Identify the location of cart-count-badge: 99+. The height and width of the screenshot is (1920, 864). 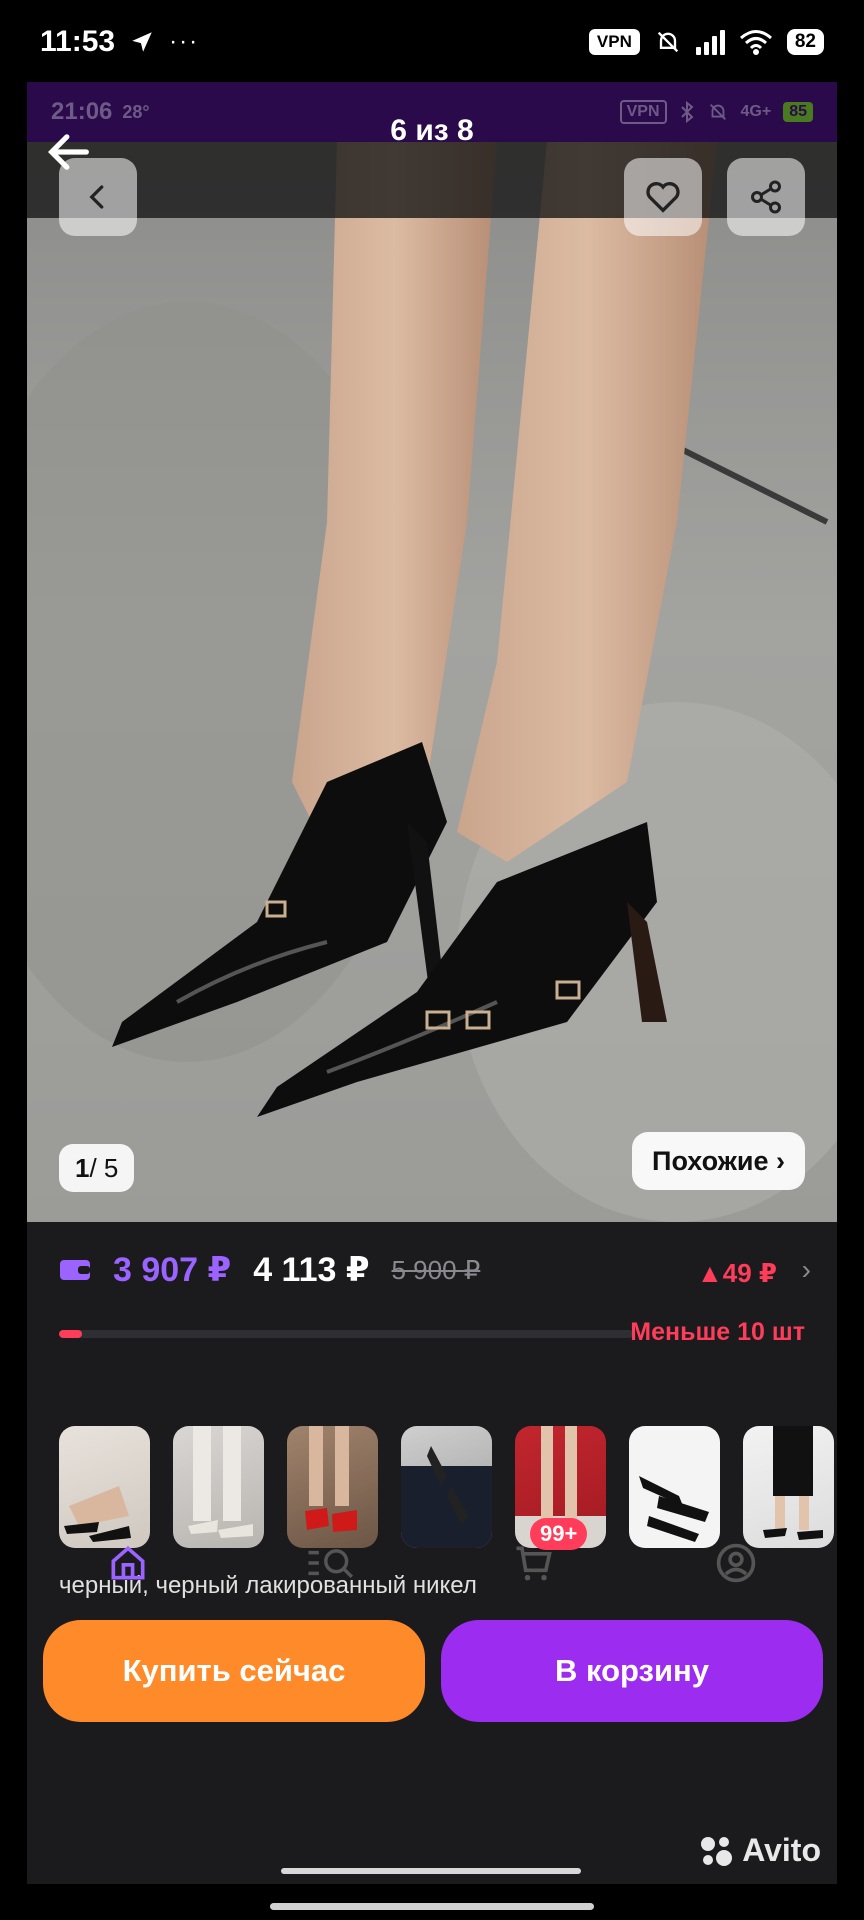
(559, 1534).